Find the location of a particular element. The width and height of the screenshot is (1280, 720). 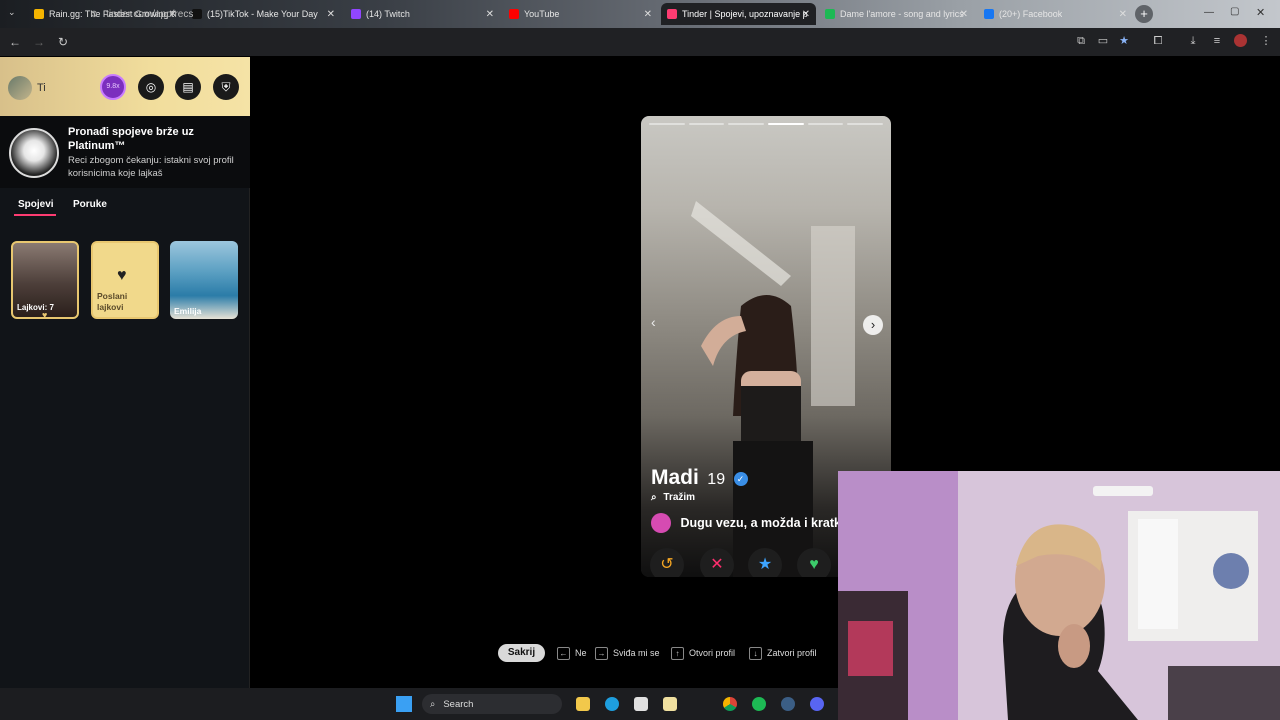

tab-favicon-icon is located at coordinates (39, 14).